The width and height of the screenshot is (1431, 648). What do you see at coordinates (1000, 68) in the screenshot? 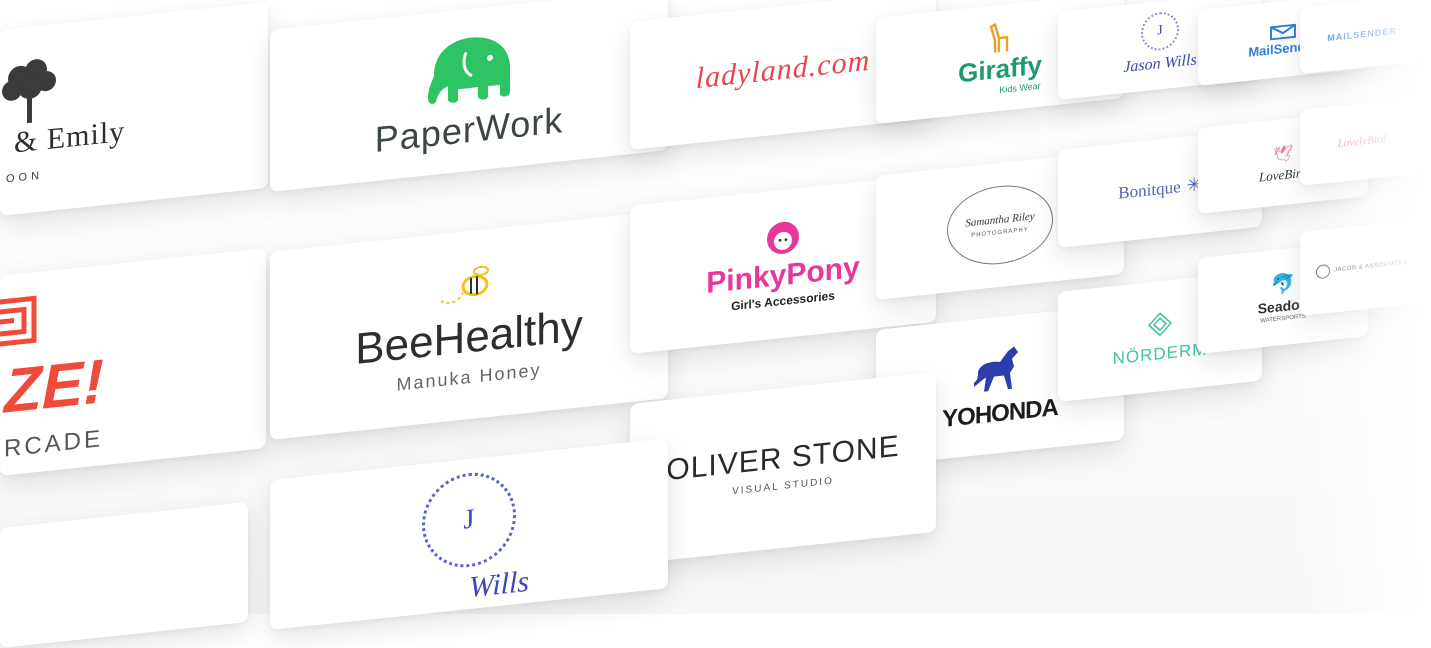
I see `logo-name: Giraffy` at bounding box center [1000, 68].